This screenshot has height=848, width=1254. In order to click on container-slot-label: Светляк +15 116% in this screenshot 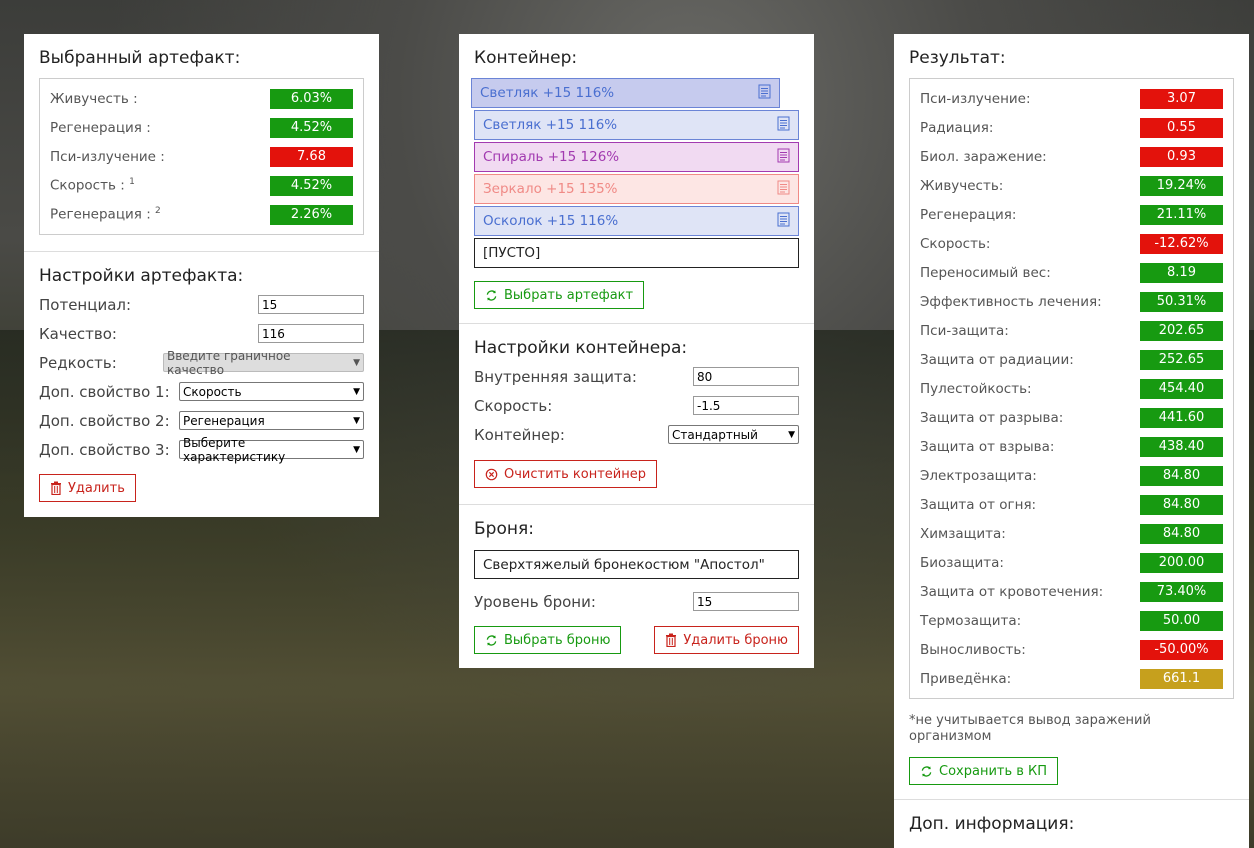, I will do `click(547, 93)`.